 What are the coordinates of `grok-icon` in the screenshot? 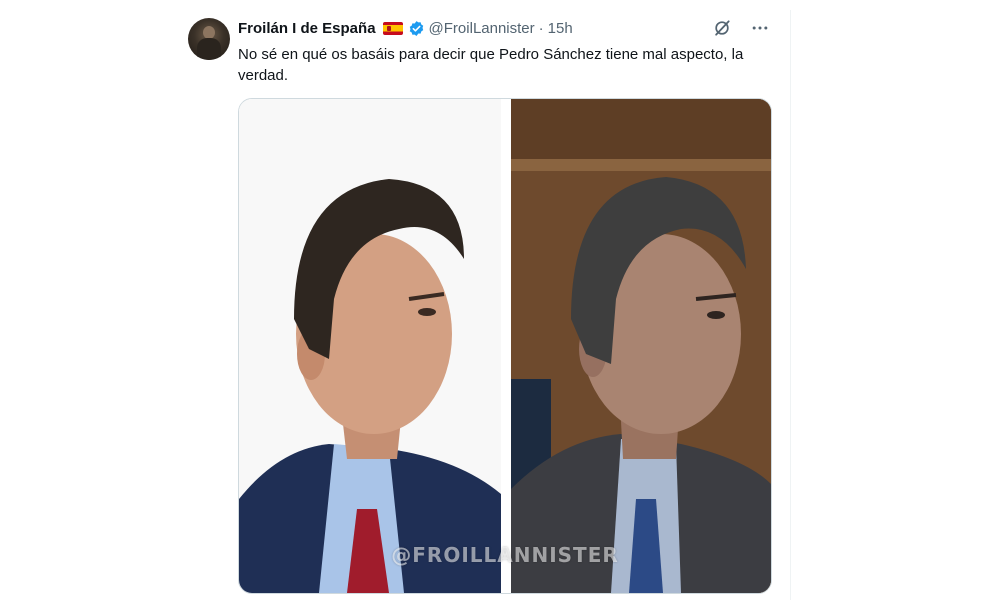 It's located at (722, 28).